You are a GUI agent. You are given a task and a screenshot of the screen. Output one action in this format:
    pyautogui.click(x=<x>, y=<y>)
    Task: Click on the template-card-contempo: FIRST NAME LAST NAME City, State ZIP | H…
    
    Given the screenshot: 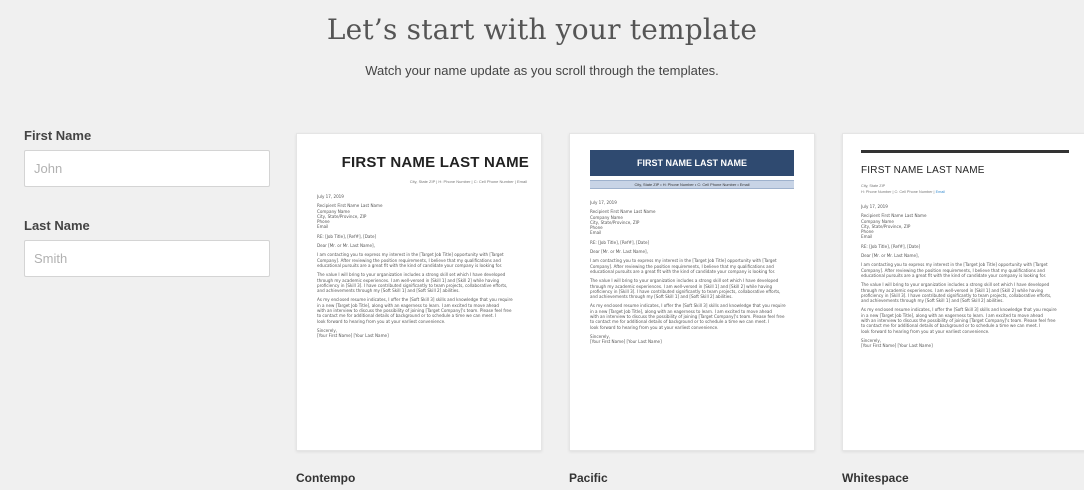 What is the action you would take?
    pyautogui.click(x=419, y=292)
    